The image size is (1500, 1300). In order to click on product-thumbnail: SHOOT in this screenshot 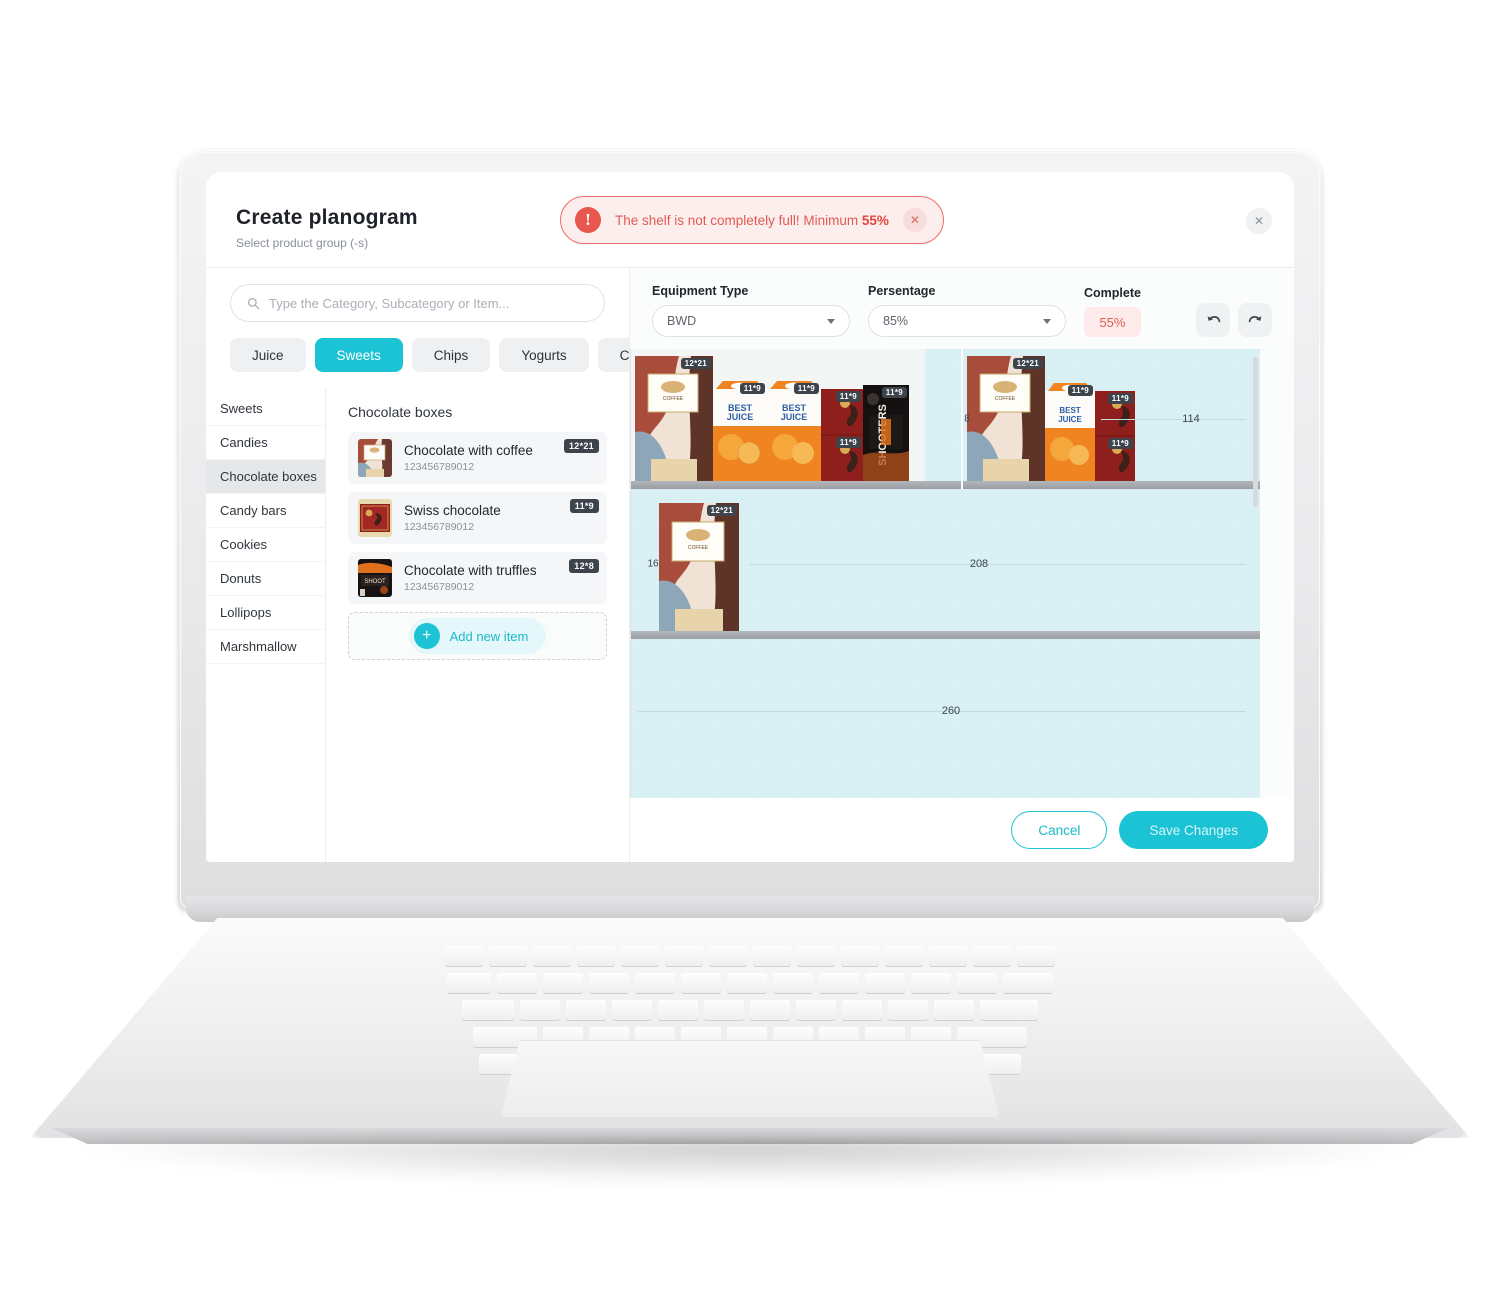, I will do `click(375, 578)`.